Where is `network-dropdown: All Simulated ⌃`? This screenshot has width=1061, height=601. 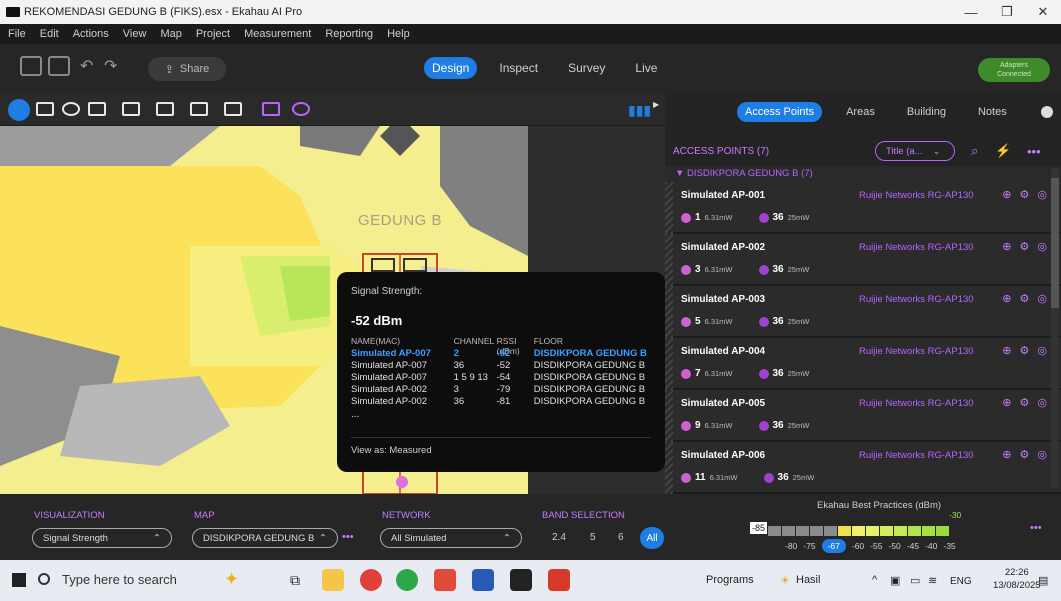
network-dropdown: All Simulated ⌃ is located at coordinates (451, 538).